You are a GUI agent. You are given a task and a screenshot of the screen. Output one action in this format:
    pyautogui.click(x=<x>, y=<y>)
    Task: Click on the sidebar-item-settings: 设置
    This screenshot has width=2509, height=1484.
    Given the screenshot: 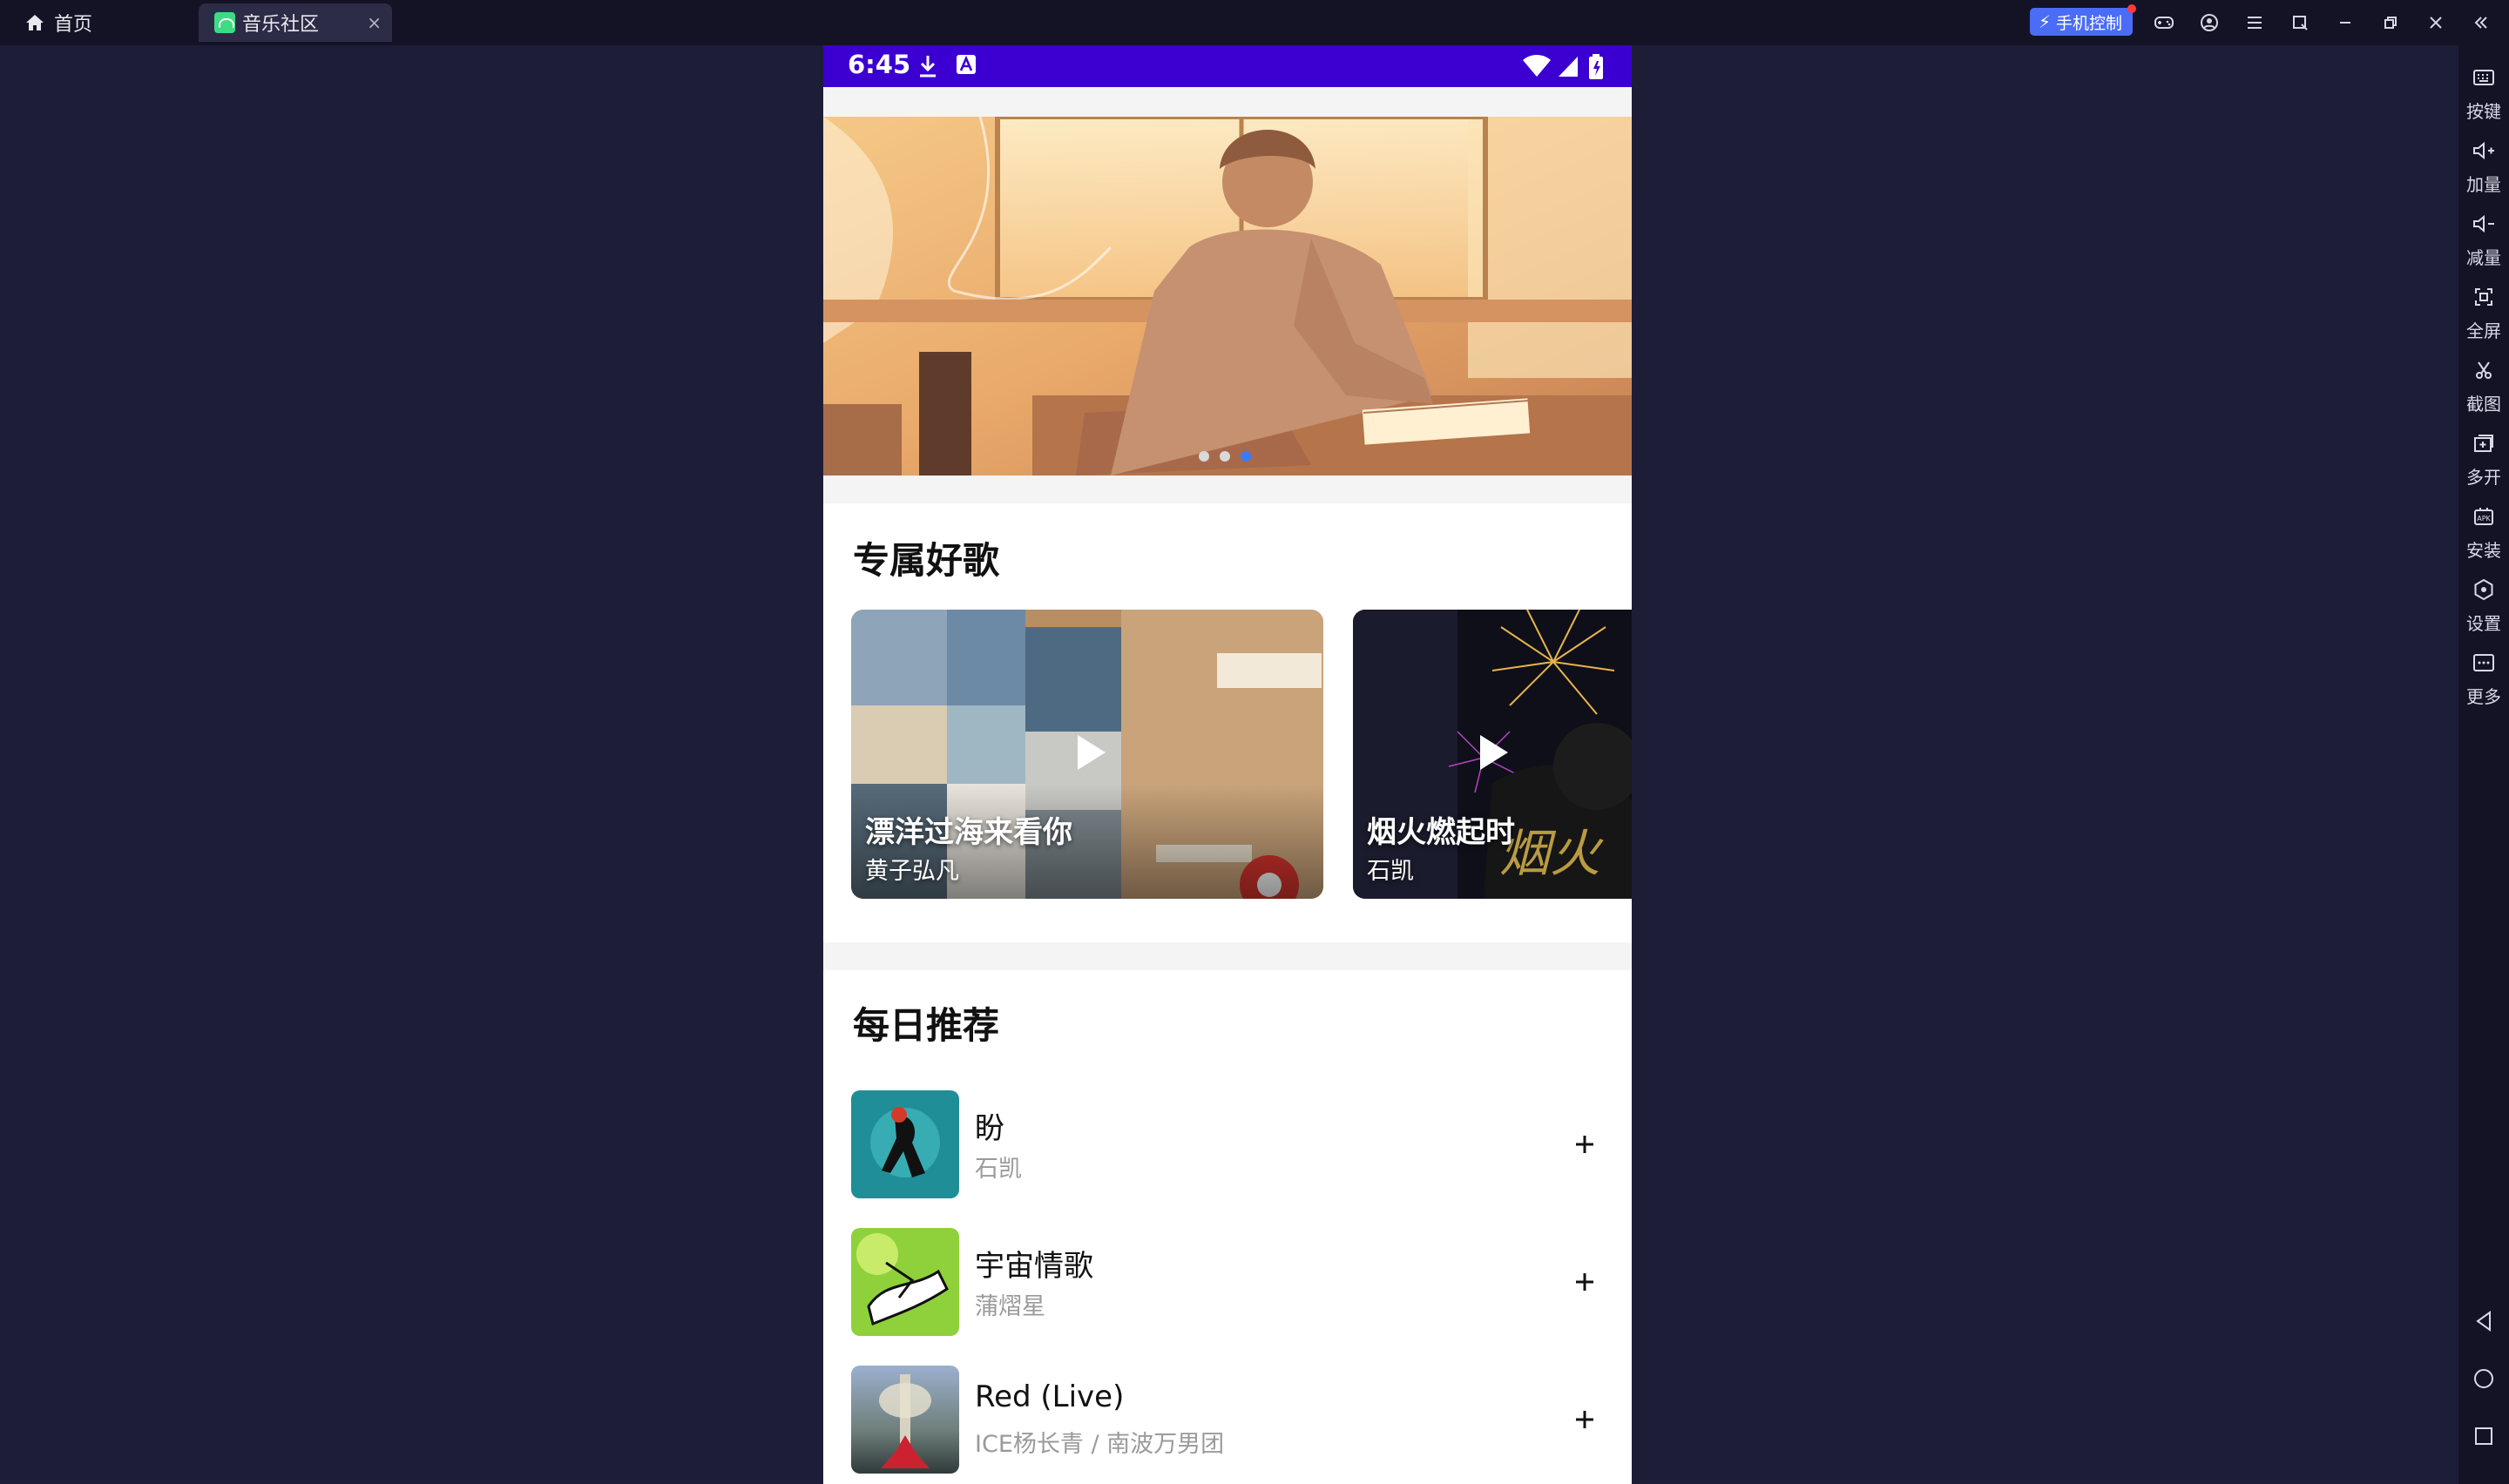 What is the action you would take?
    pyautogui.click(x=2483, y=606)
    